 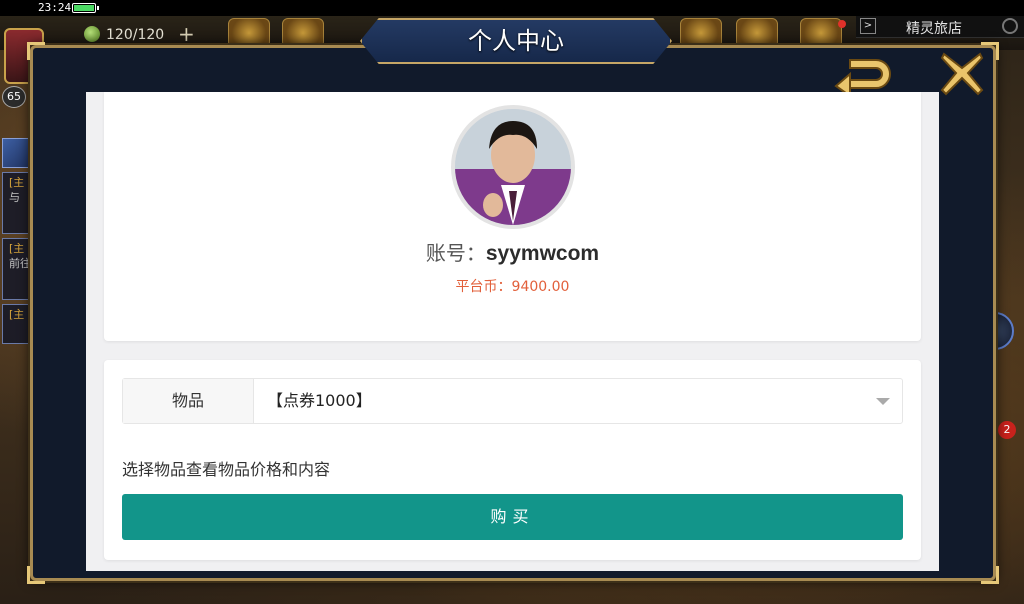 I want to click on back-arrow-icon, so click(x=862, y=78).